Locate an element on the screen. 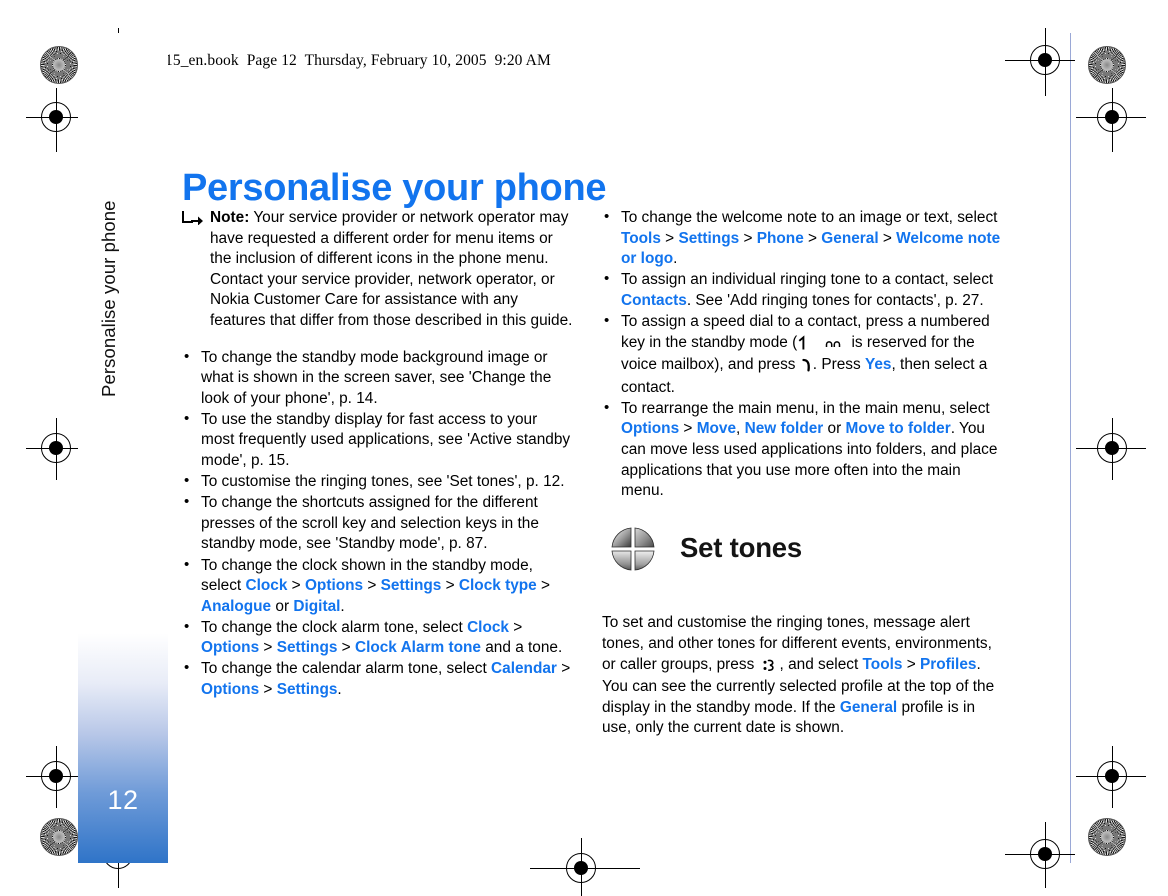  menu-key-icon is located at coordinates (769, 667).